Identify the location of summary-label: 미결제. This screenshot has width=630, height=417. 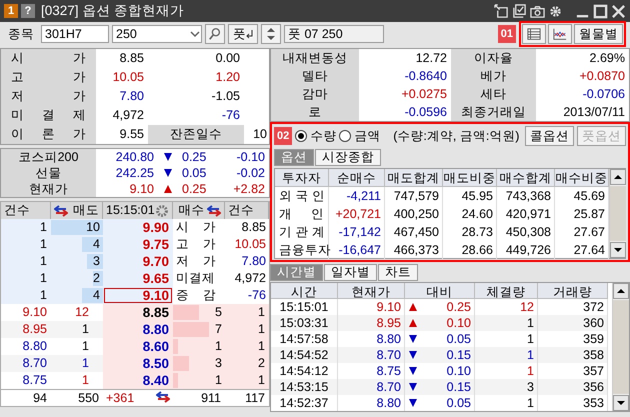
(196, 278).